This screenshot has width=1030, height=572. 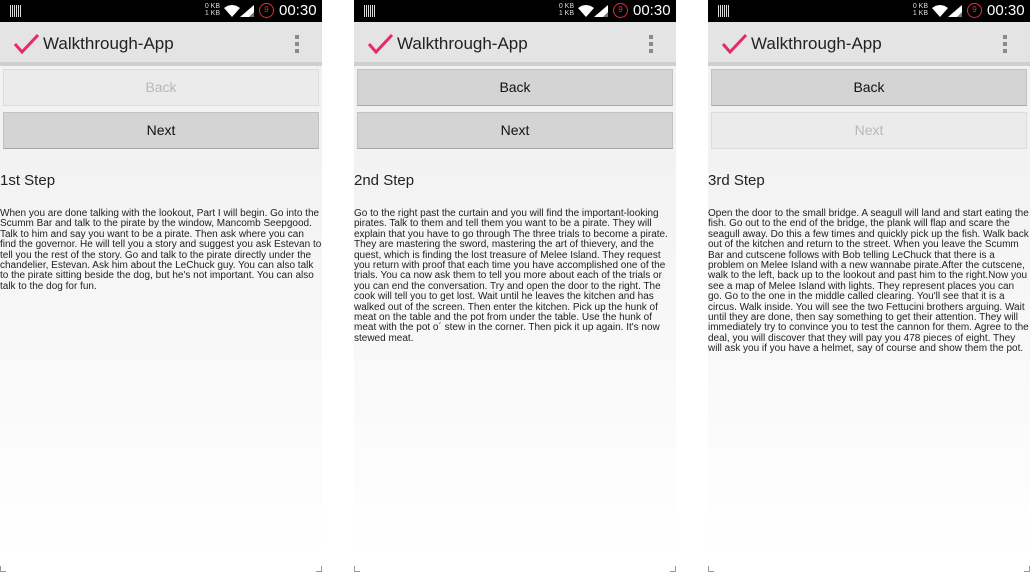 What do you see at coordinates (384, 180) in the screenshot?
I see `step-title: 2nd Step` at bounding box center [384, 180].